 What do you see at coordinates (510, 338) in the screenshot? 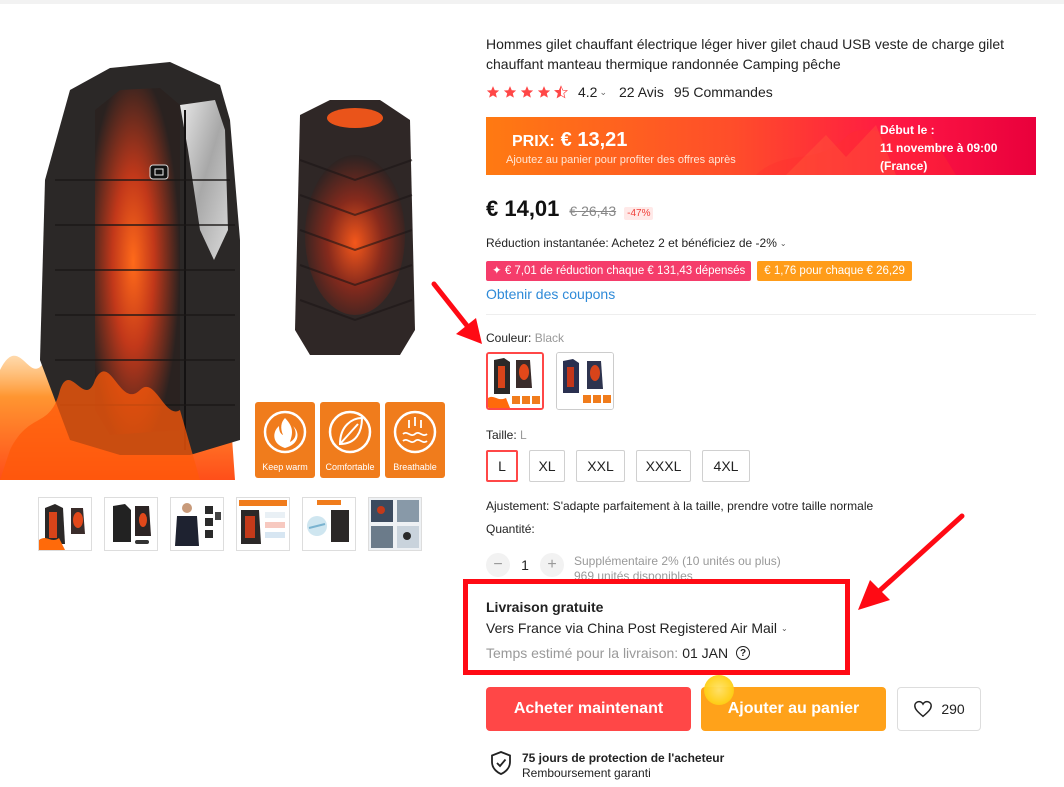
I see `color-label-text: Couleur:` at bounding box center [510, 338].